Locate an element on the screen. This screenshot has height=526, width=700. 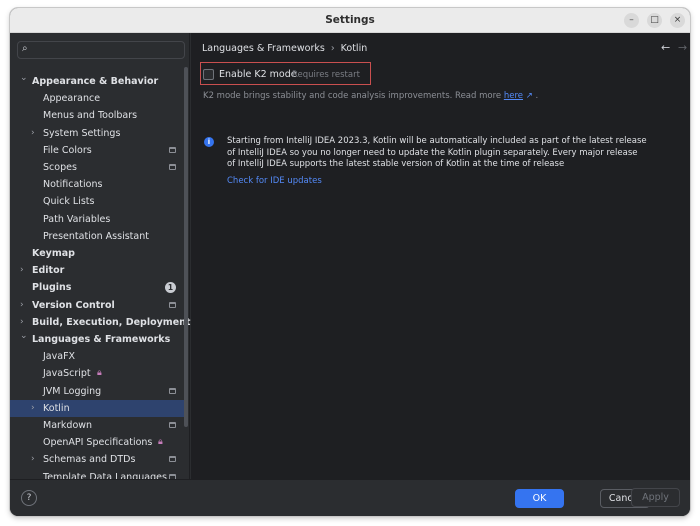
sidebar-item-label: Presentation Assistant is located at coordinates (96, 236).